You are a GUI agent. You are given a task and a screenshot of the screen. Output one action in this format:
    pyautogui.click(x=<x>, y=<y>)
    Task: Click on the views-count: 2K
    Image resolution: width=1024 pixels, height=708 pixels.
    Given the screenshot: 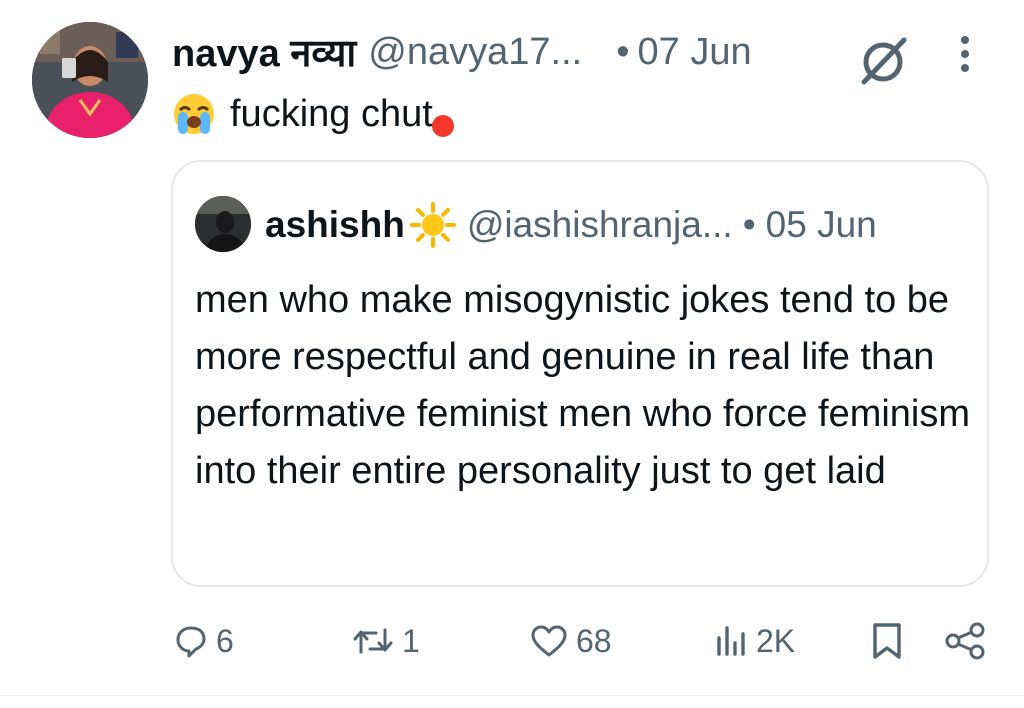 What is the action you would take?
    pyautogui.click(x=776, y=640)
    